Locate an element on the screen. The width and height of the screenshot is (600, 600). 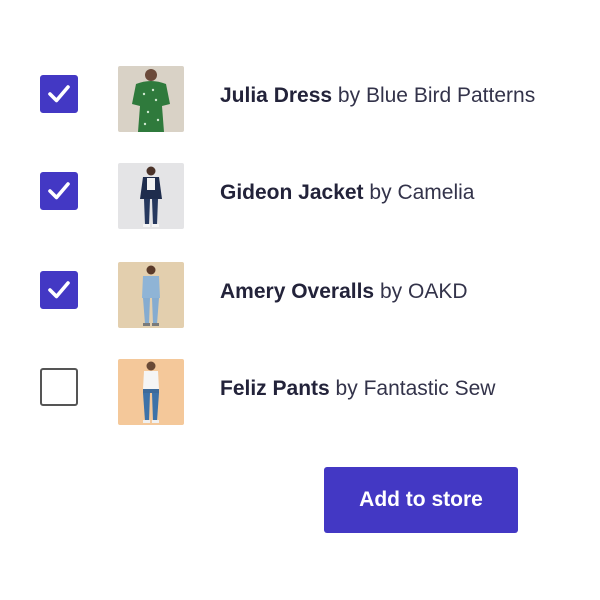
navy-jacket-photo-icon is located at coordinates (151, 196).